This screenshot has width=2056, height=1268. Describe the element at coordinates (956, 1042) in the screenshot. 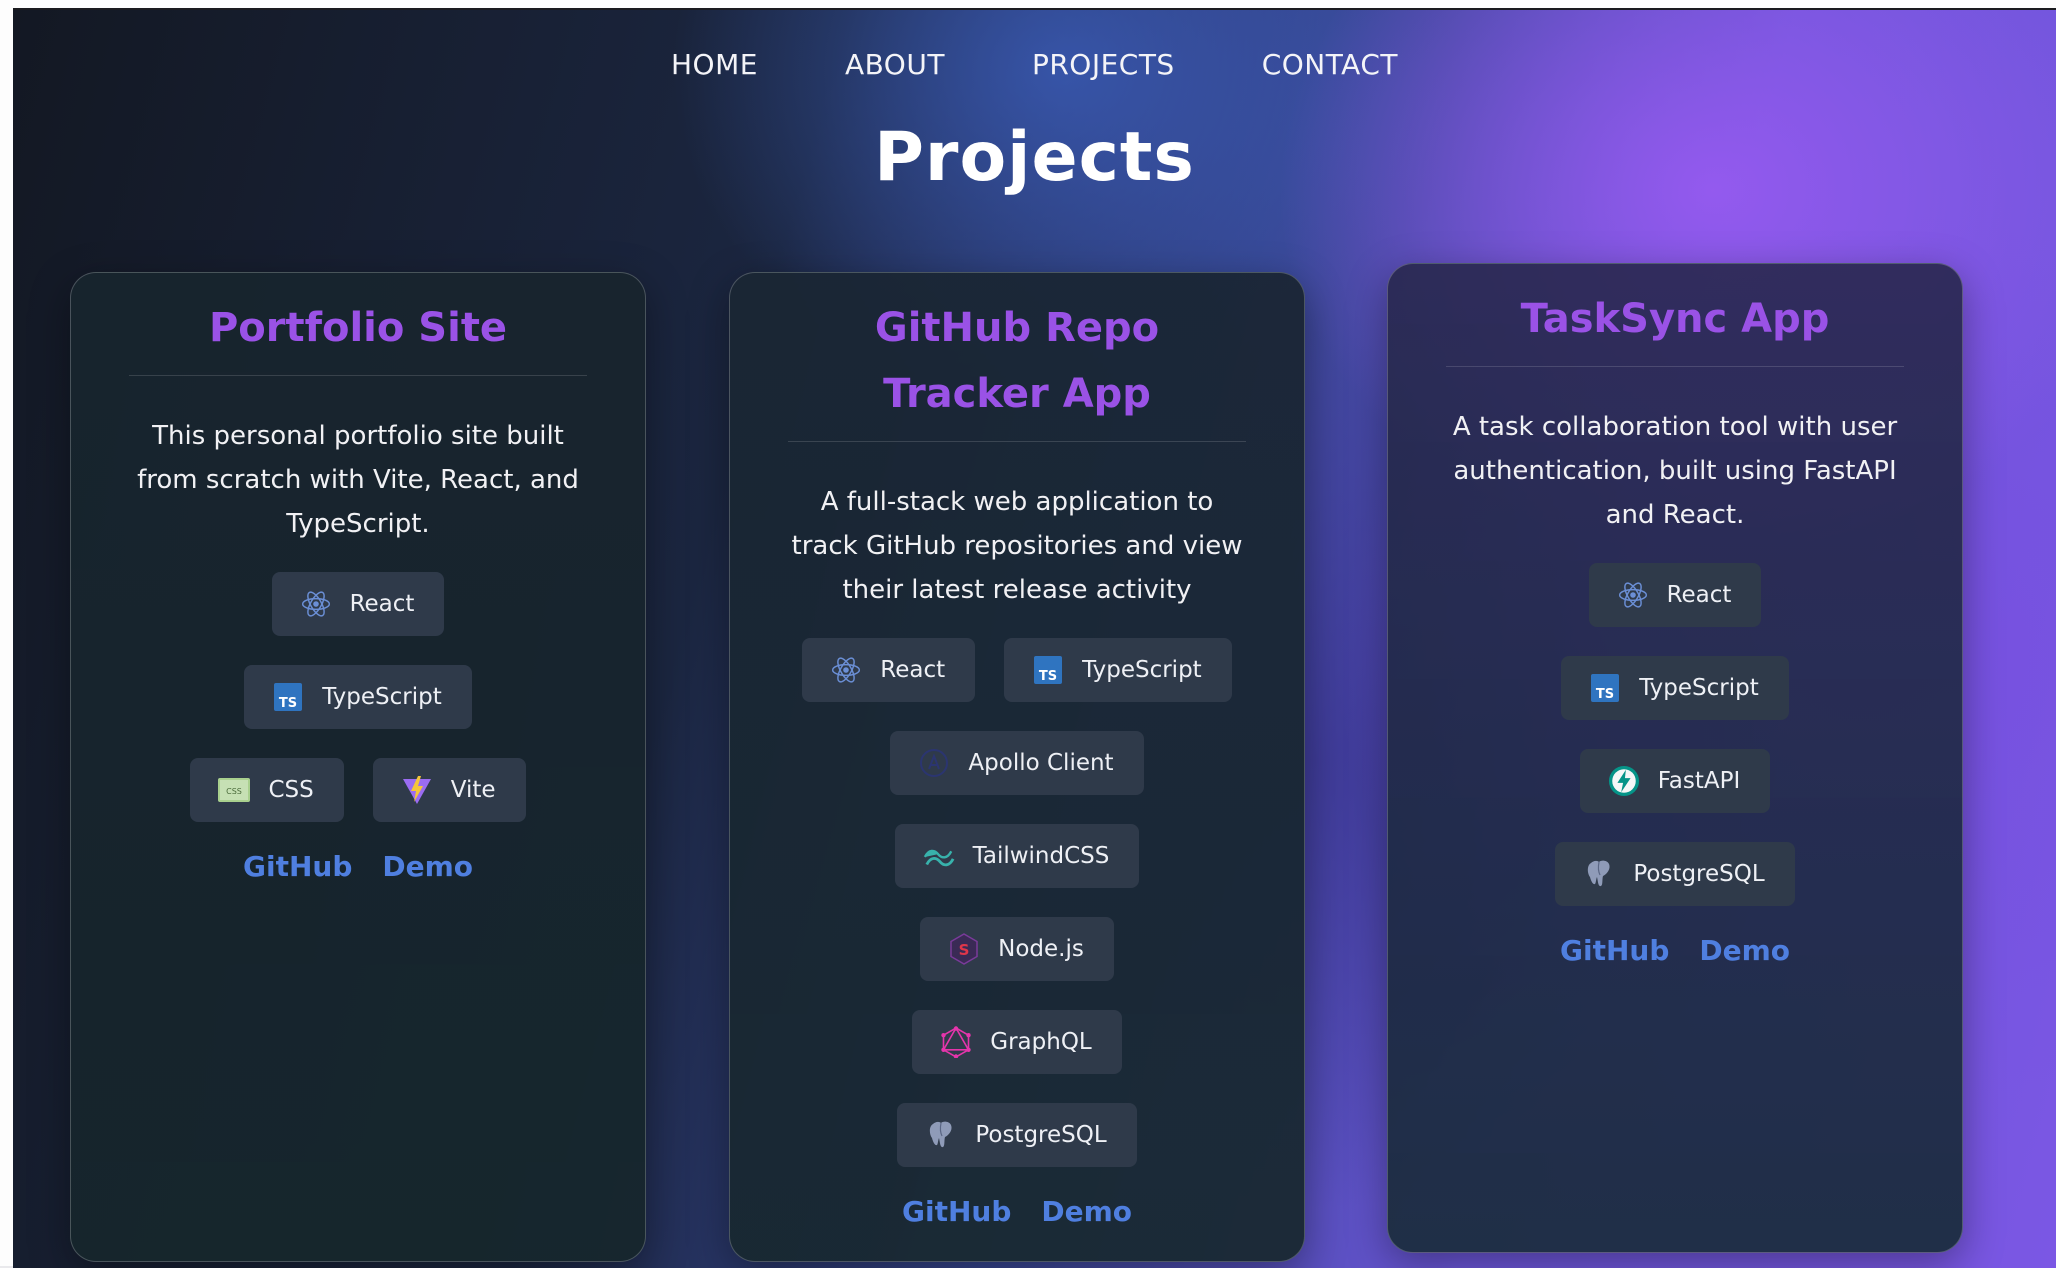

I see `graphql-icon` at that location.